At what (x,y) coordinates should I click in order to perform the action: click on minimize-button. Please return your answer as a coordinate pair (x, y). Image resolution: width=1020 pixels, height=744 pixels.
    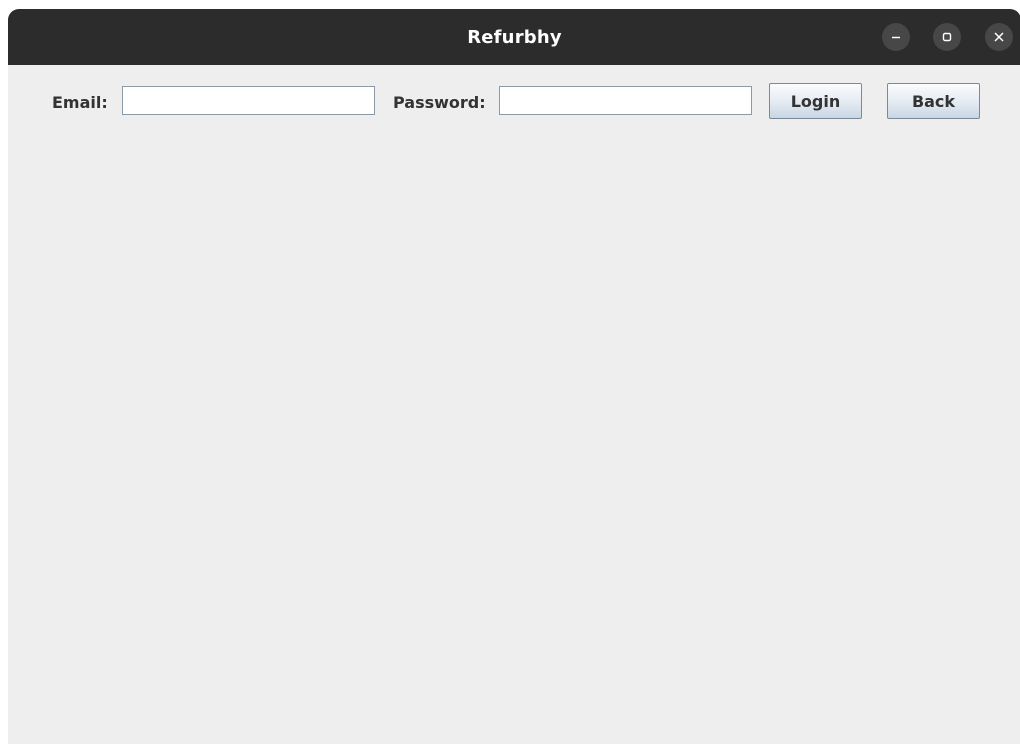
    Looking at the image, I should click on (896, 37).